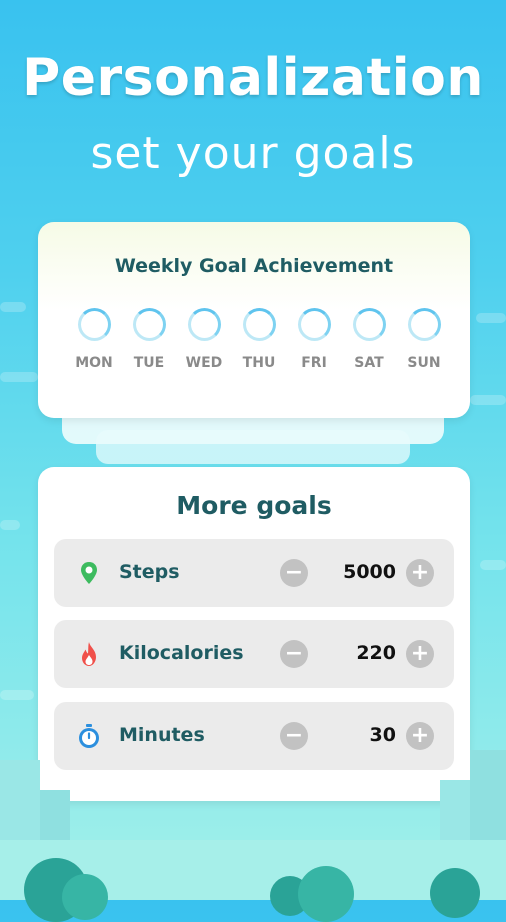 The image size is (506, 922). I want to click on day-mon: MON, so click(94, 339).